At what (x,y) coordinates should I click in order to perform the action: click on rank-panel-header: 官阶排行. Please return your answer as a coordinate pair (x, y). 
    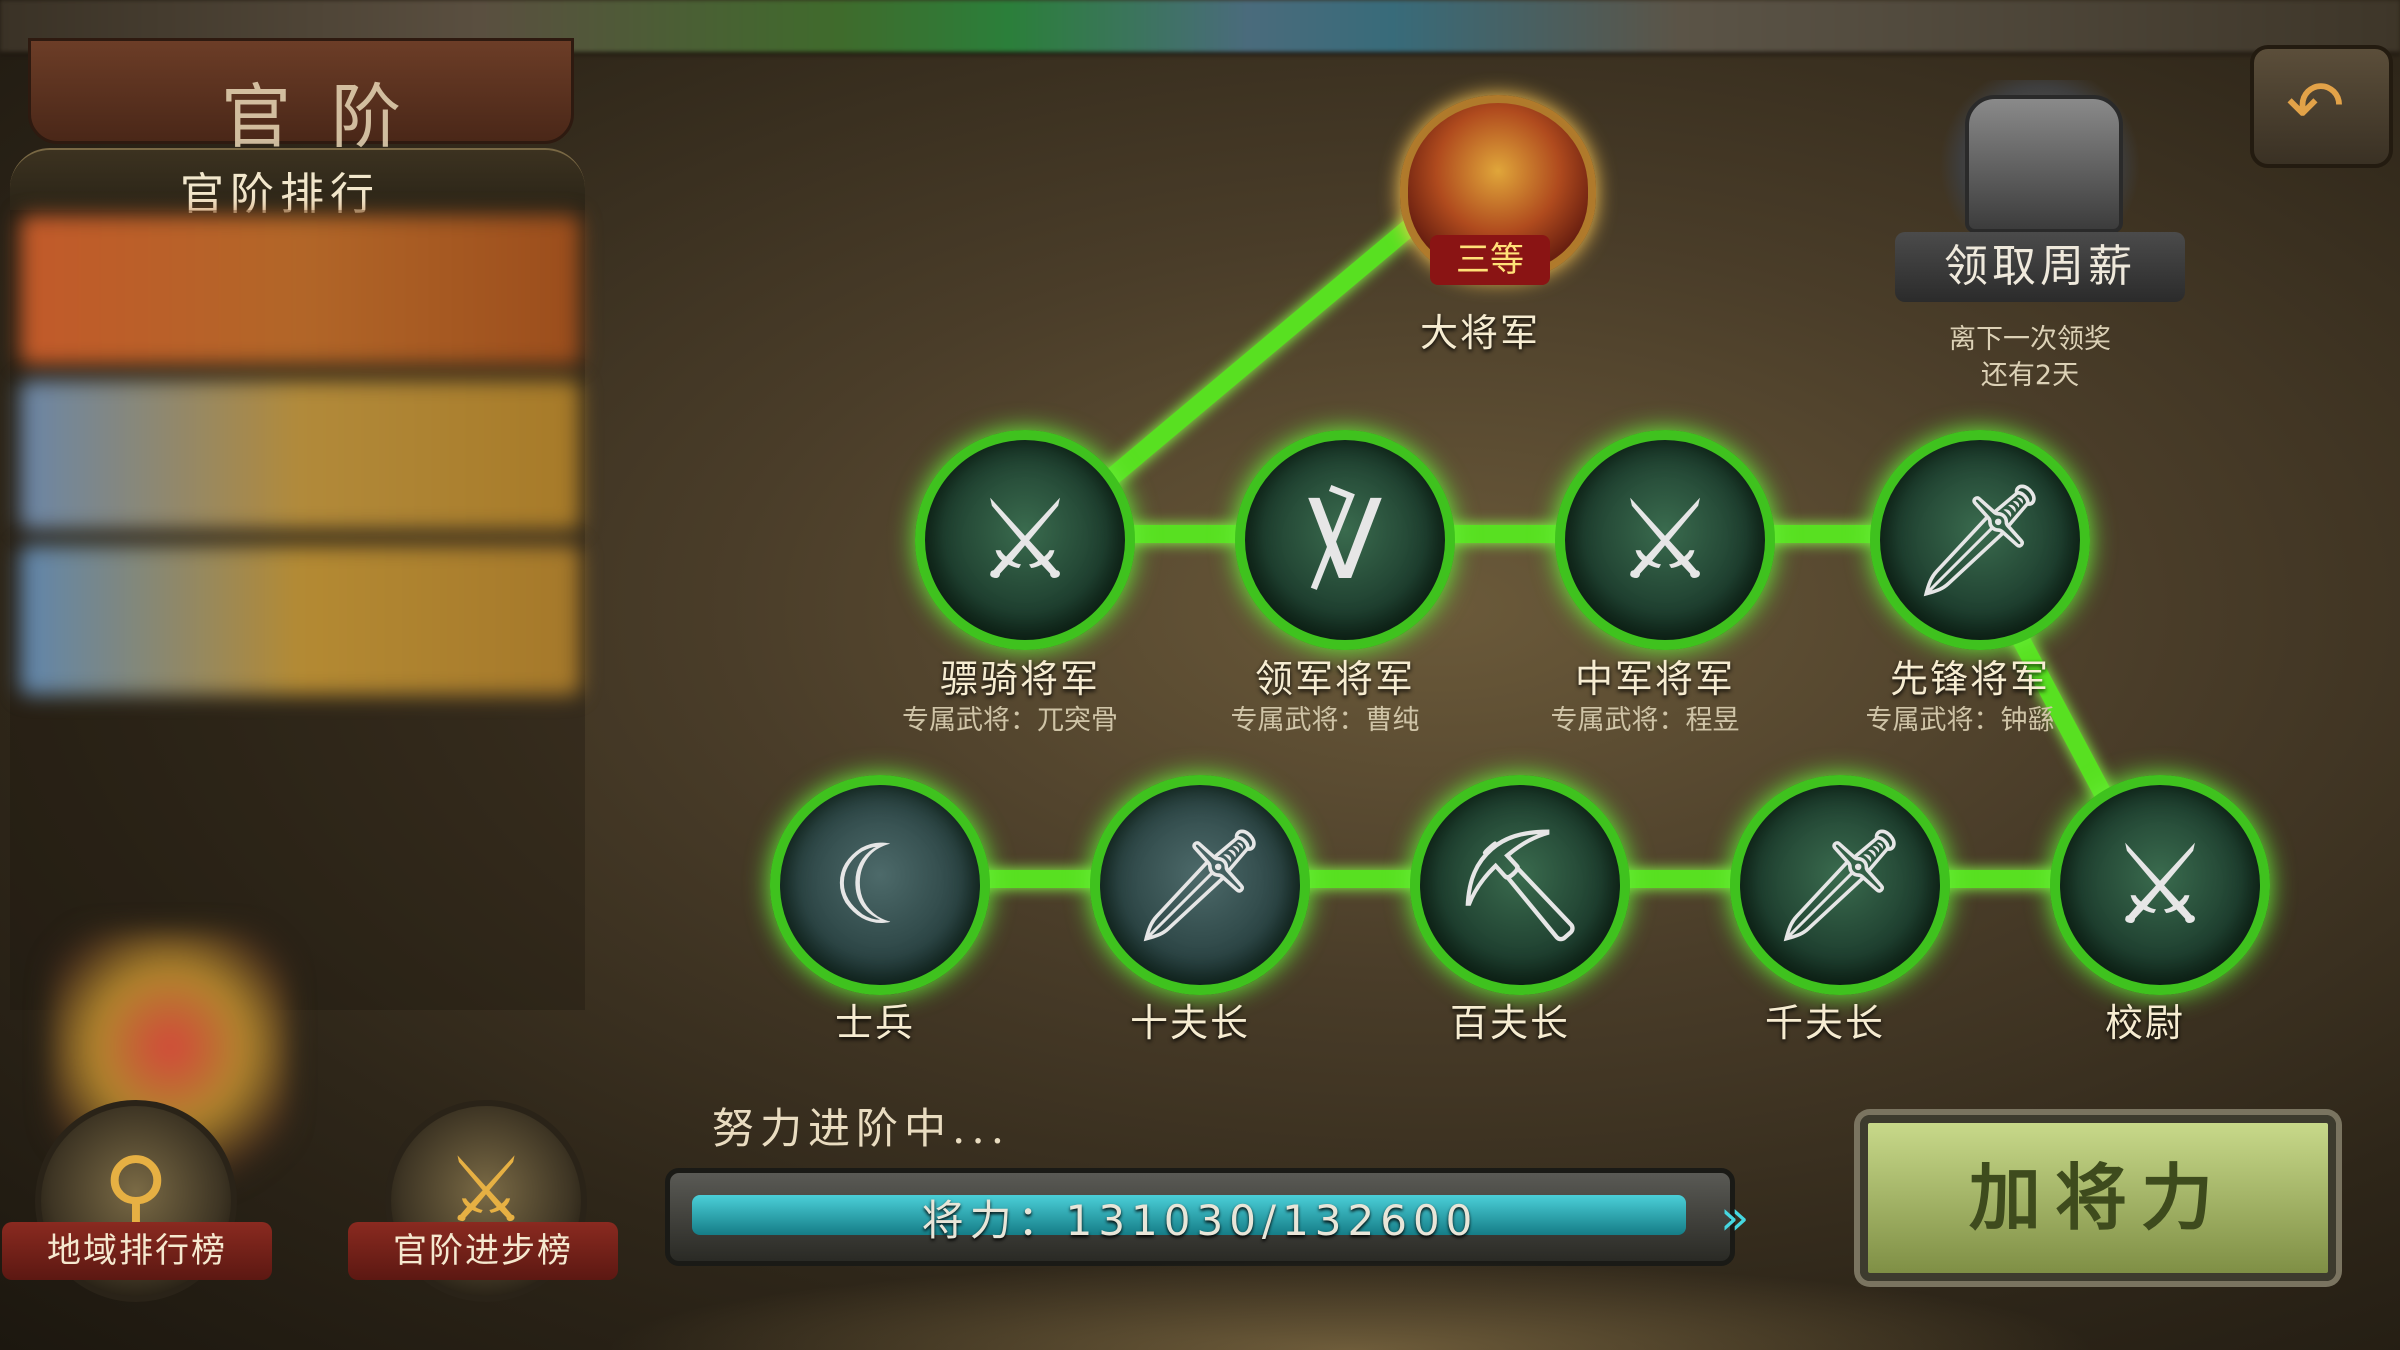
    Looking at the image, I should click on (297, 184).